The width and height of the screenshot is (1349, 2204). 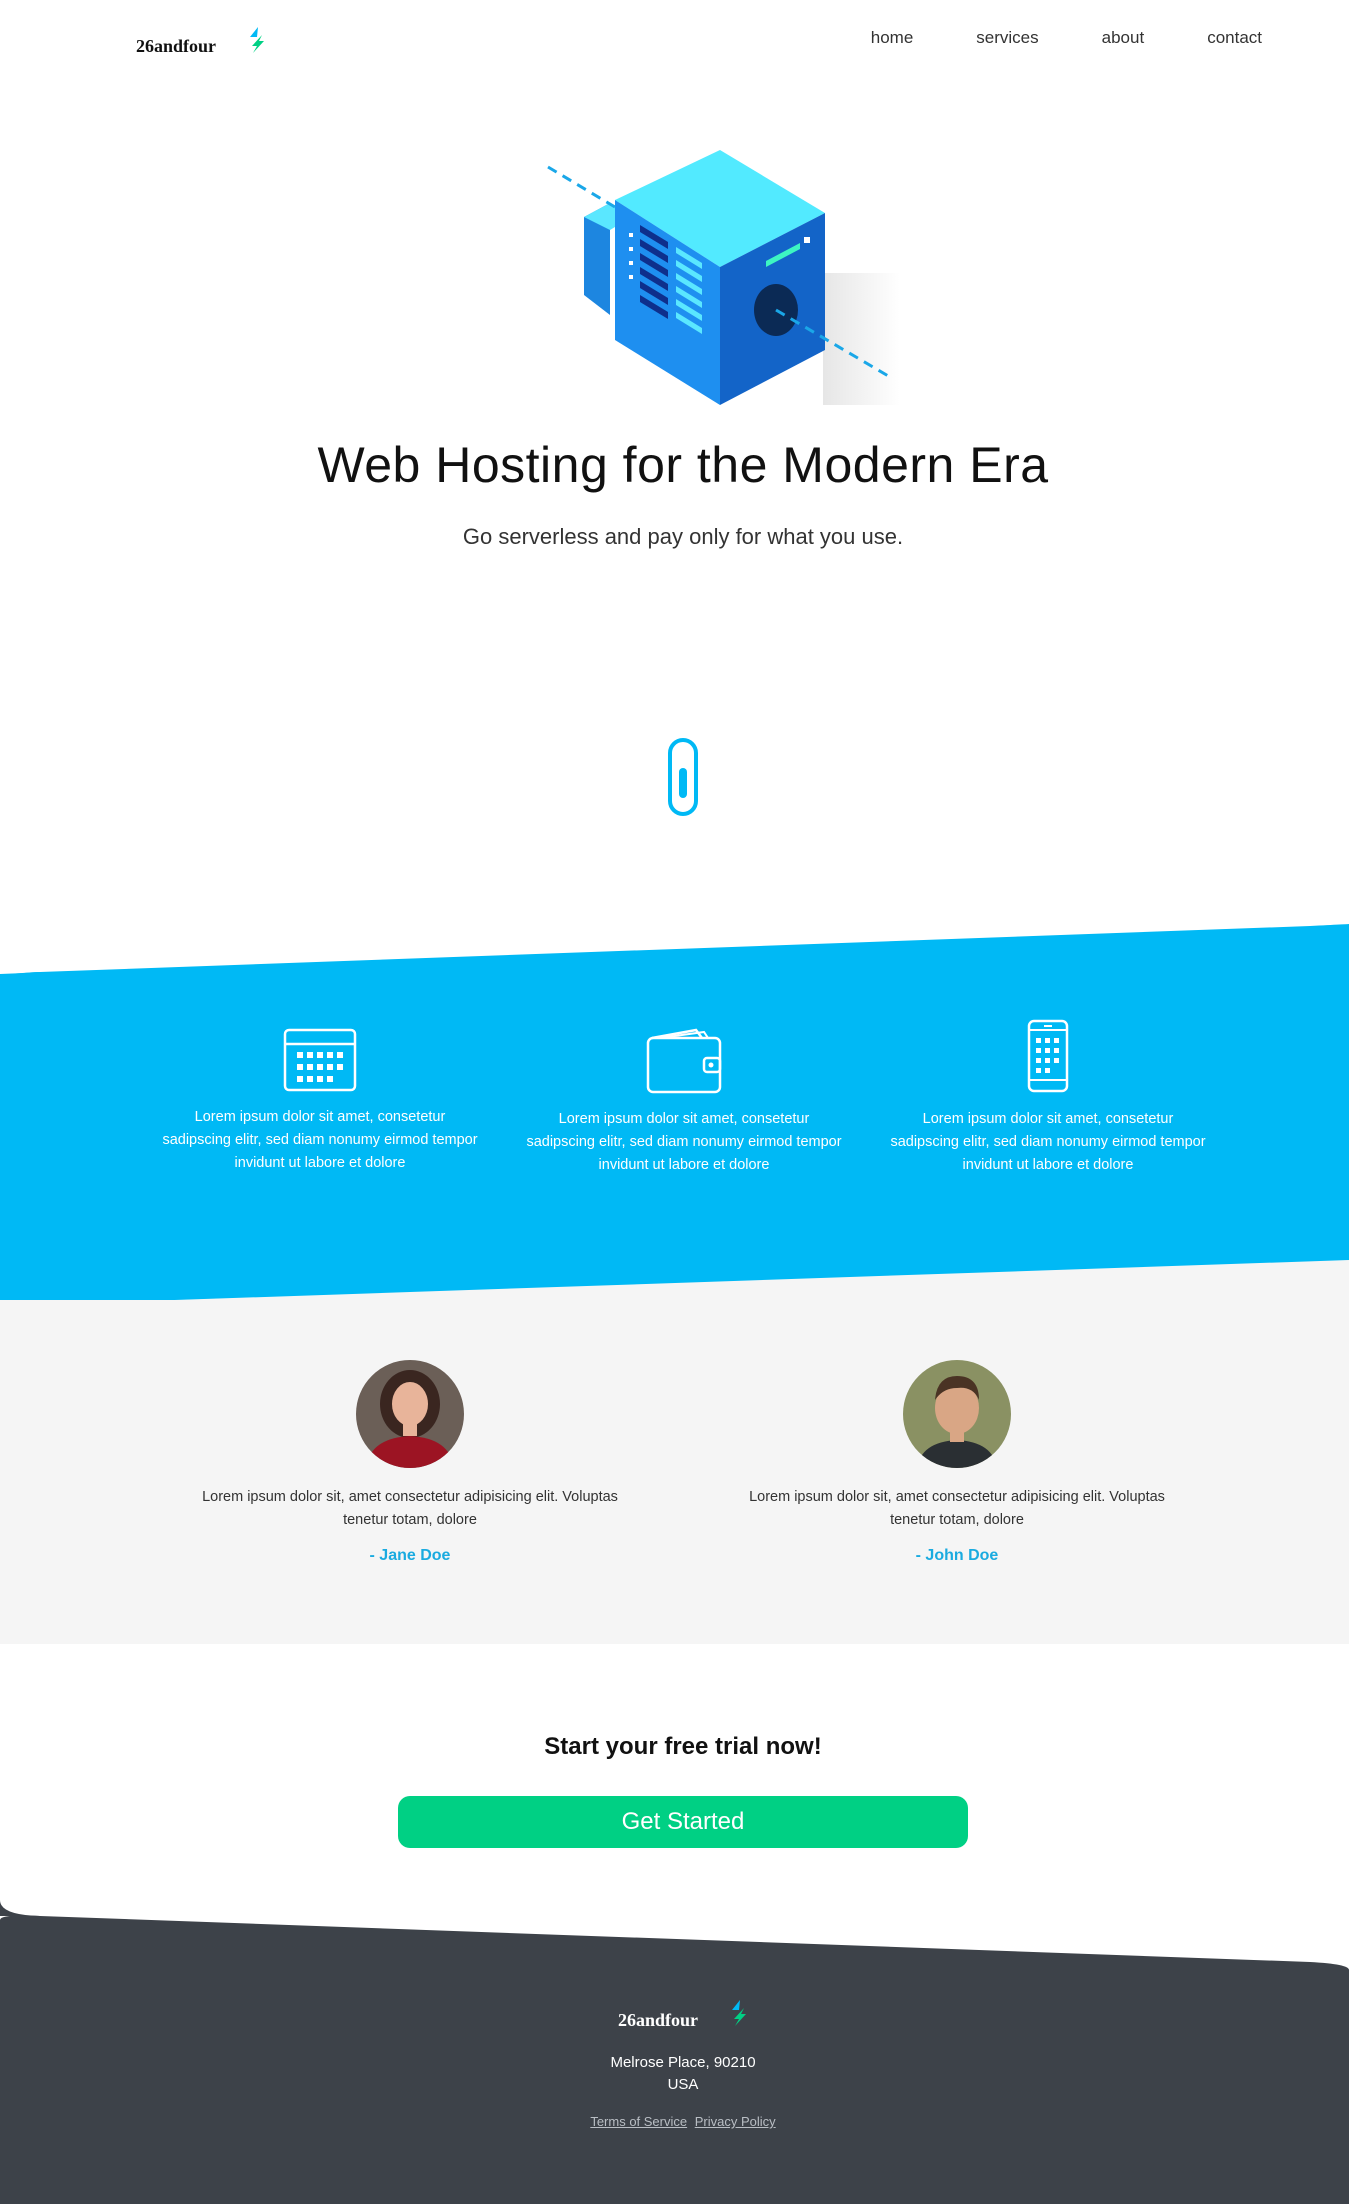 What do you see at coordinates (723, 277) in the screenshot?
I see `server-illustration` at bounding box center [723, 277].